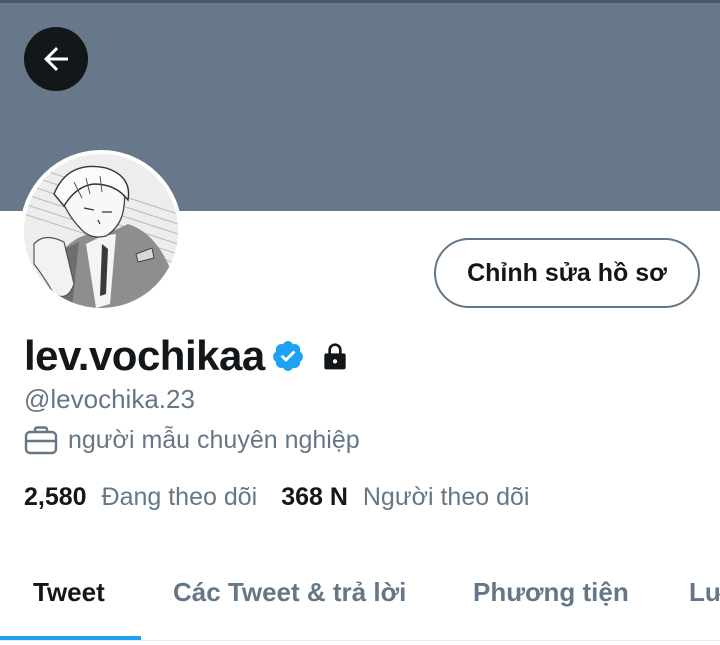 The height and width of the screenshot is (645, 720). Describe the element at coordinates (276, 497) in the screenshot. I see `stats-row: 2,580 Đang theo dõi 368 N Người theo dõi` at that location.